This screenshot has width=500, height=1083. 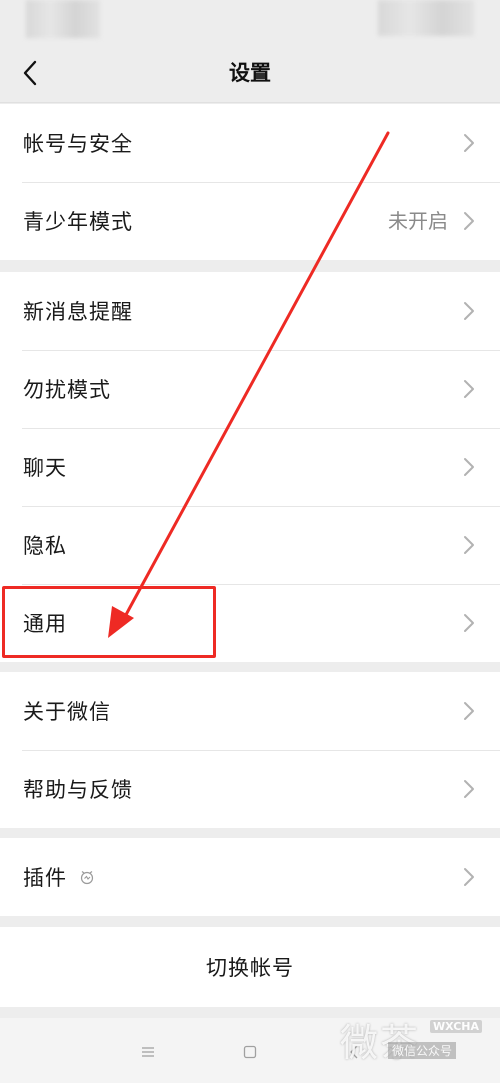 I want to click on switch-account-label: 切换帐号, so click(x=250, y=968).